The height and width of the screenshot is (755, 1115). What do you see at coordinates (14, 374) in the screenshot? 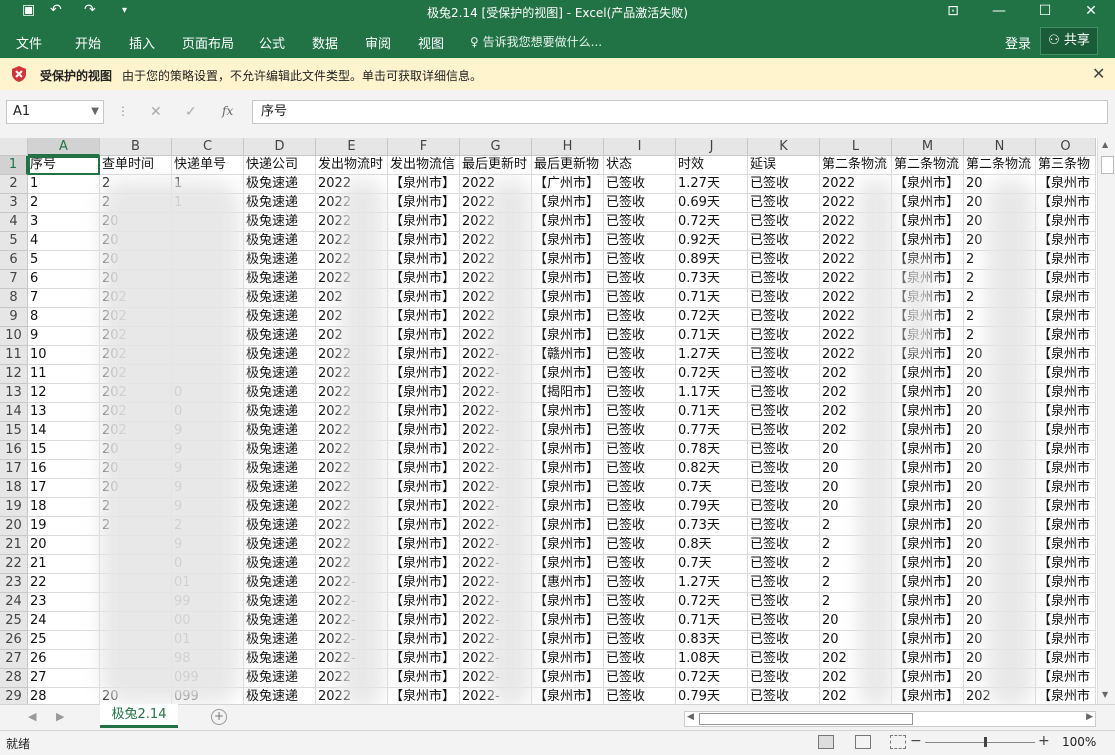
I see `row-header: 12` at bounding box center [14, 374].